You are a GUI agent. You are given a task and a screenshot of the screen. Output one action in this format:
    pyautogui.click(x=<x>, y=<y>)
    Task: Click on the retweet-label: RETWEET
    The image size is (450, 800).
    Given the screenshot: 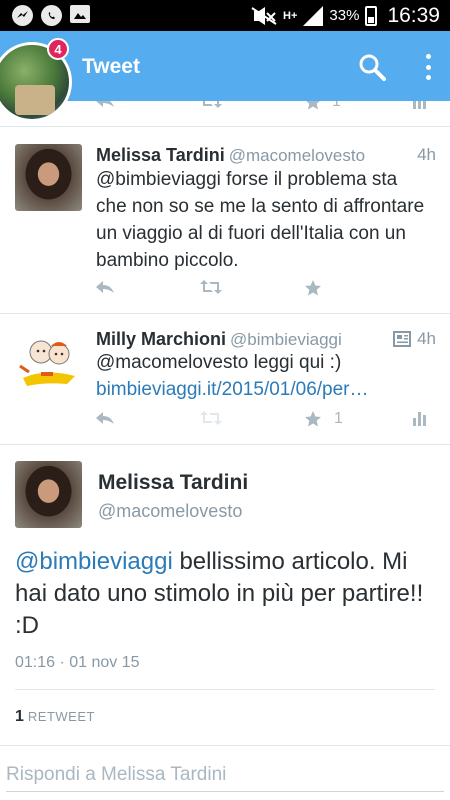 What is the action you would take?
    pyautogui.click(x=61, y=716)
    